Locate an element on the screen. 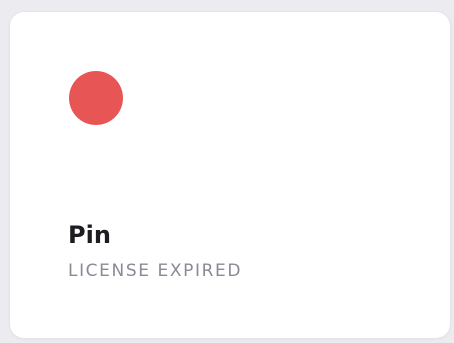 The image size is (454, 343). status-indicator-icon is located at coordinates (96, 98).